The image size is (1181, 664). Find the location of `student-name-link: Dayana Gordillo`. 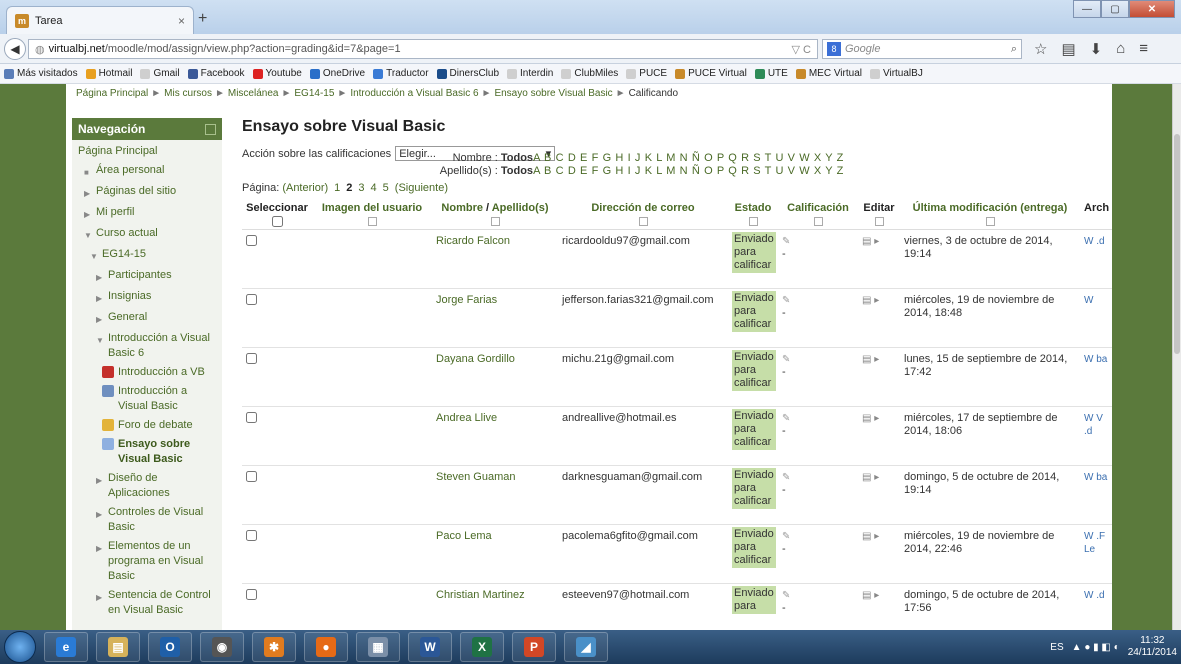

student-name-link: Dayana Gordillo is located at coordinates (495, 377).